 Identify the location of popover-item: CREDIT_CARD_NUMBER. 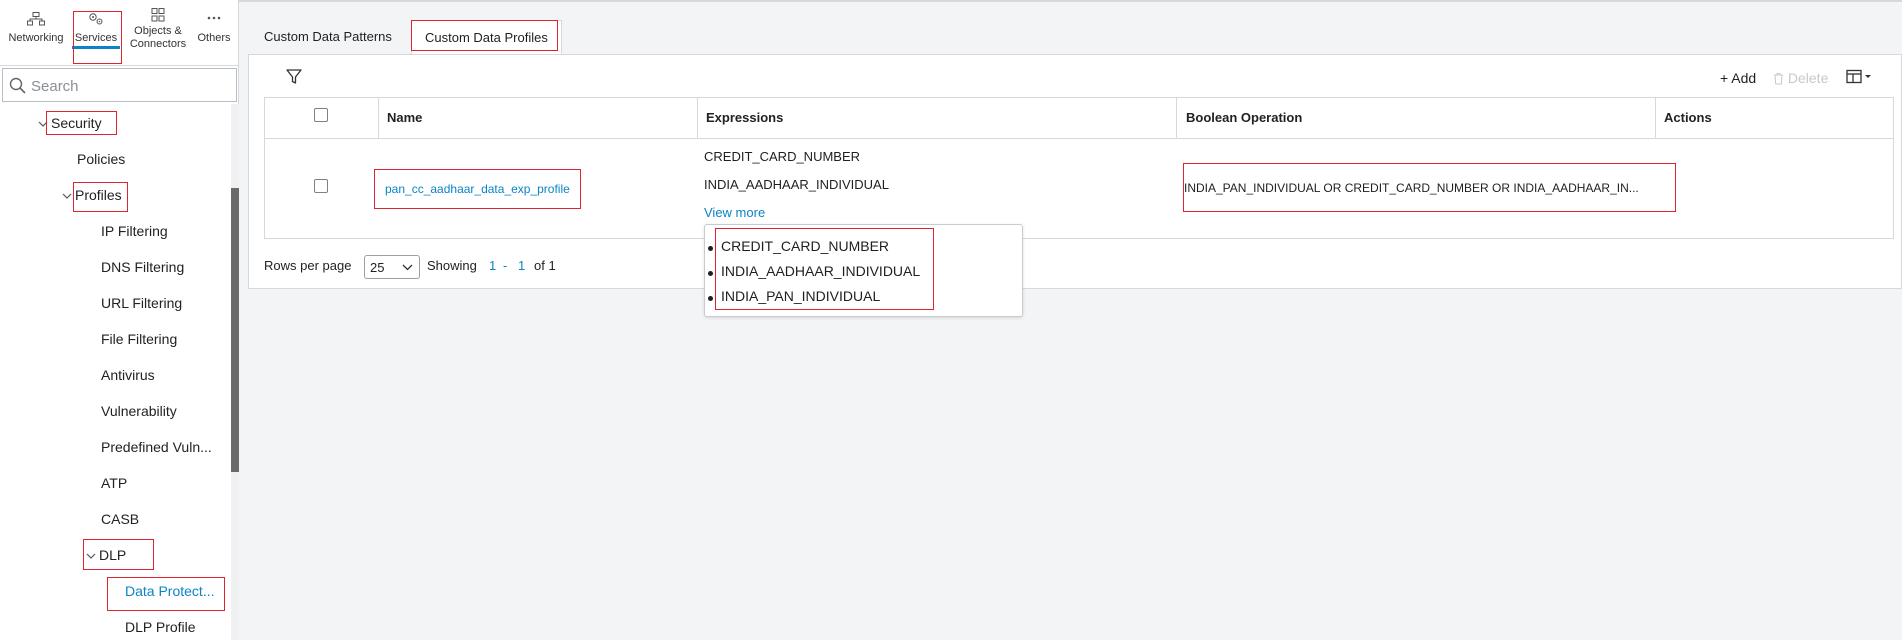
(805, 246).